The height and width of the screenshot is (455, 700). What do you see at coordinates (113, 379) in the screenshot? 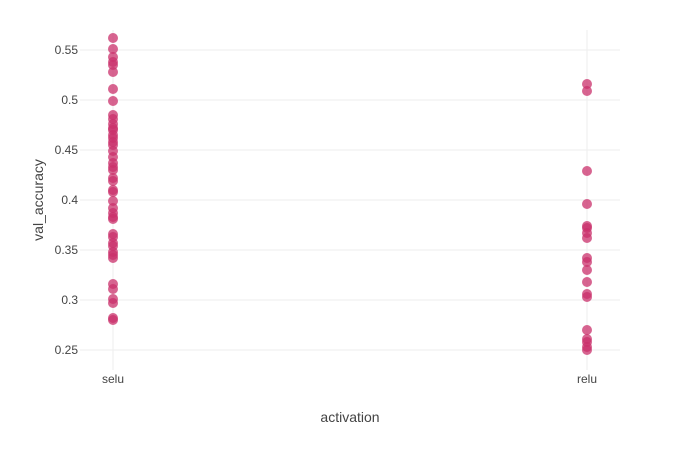
I see `x-tick-label: selu` at bounding box center [113, 379].